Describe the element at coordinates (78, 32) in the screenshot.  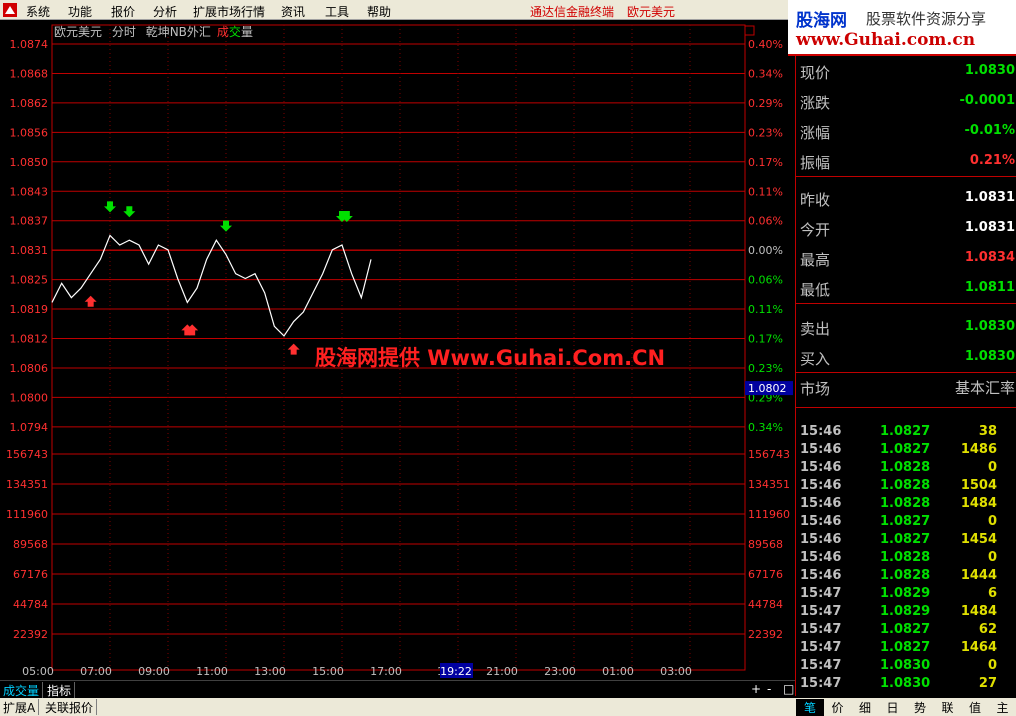
I see `chart-instrument: 欧元美元` at that location.